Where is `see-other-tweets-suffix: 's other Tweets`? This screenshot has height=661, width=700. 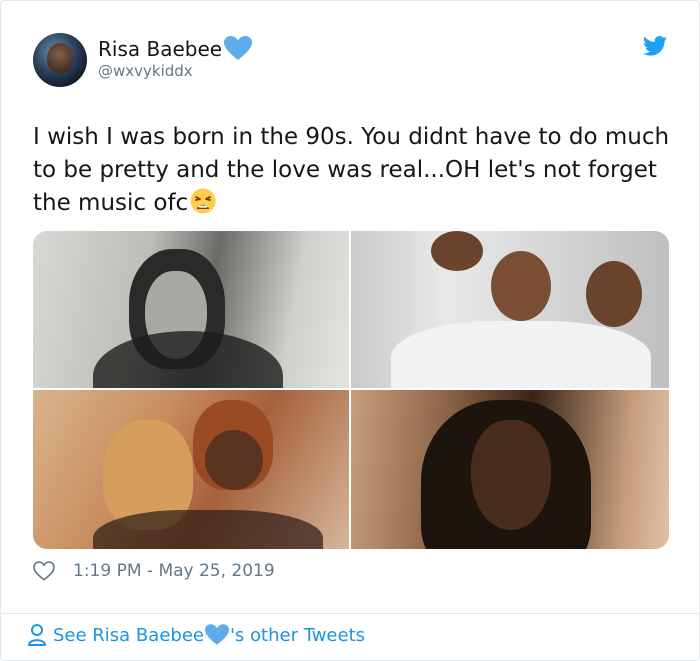 see-other-tweets-suffix: 's other Tweets is located at coordinates (297, 635).